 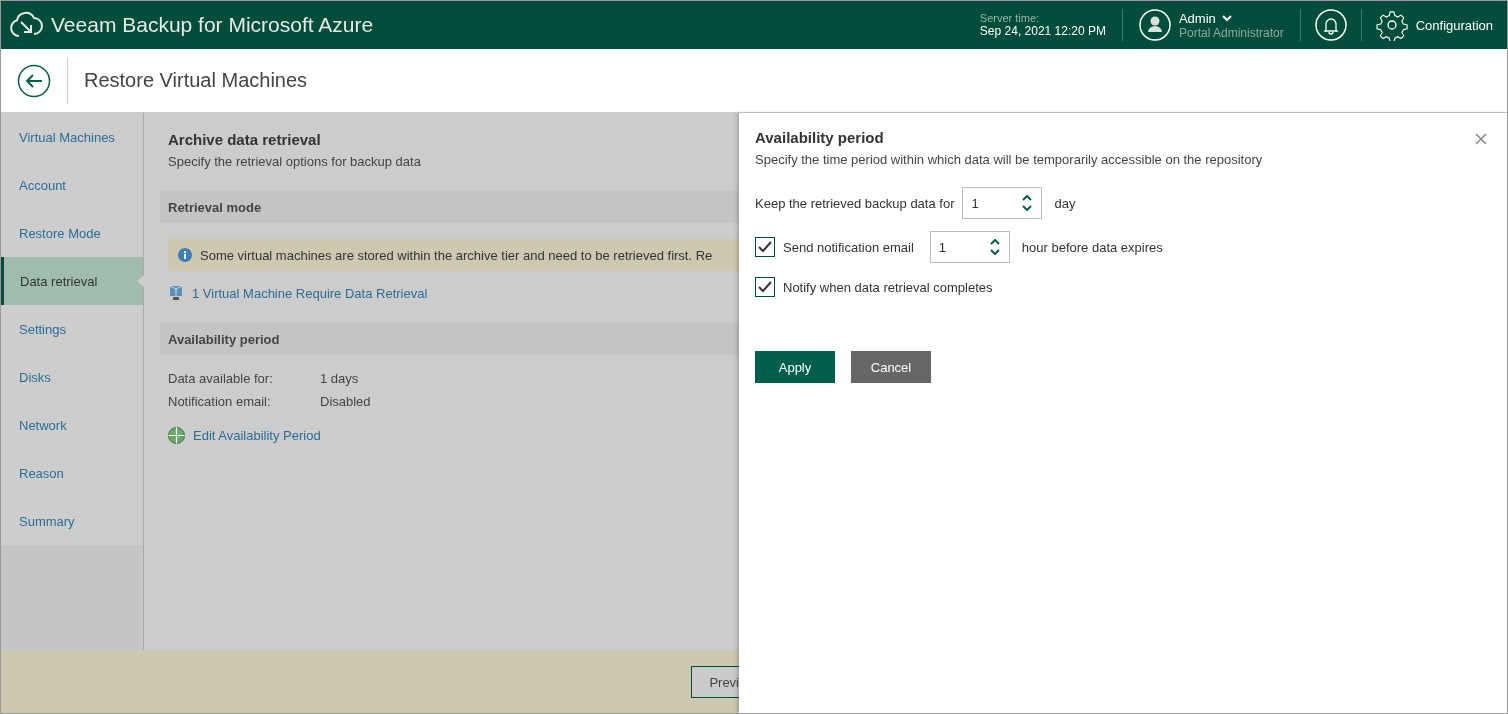 I want to click on unit-label: day, so click(x=1065, y=203).